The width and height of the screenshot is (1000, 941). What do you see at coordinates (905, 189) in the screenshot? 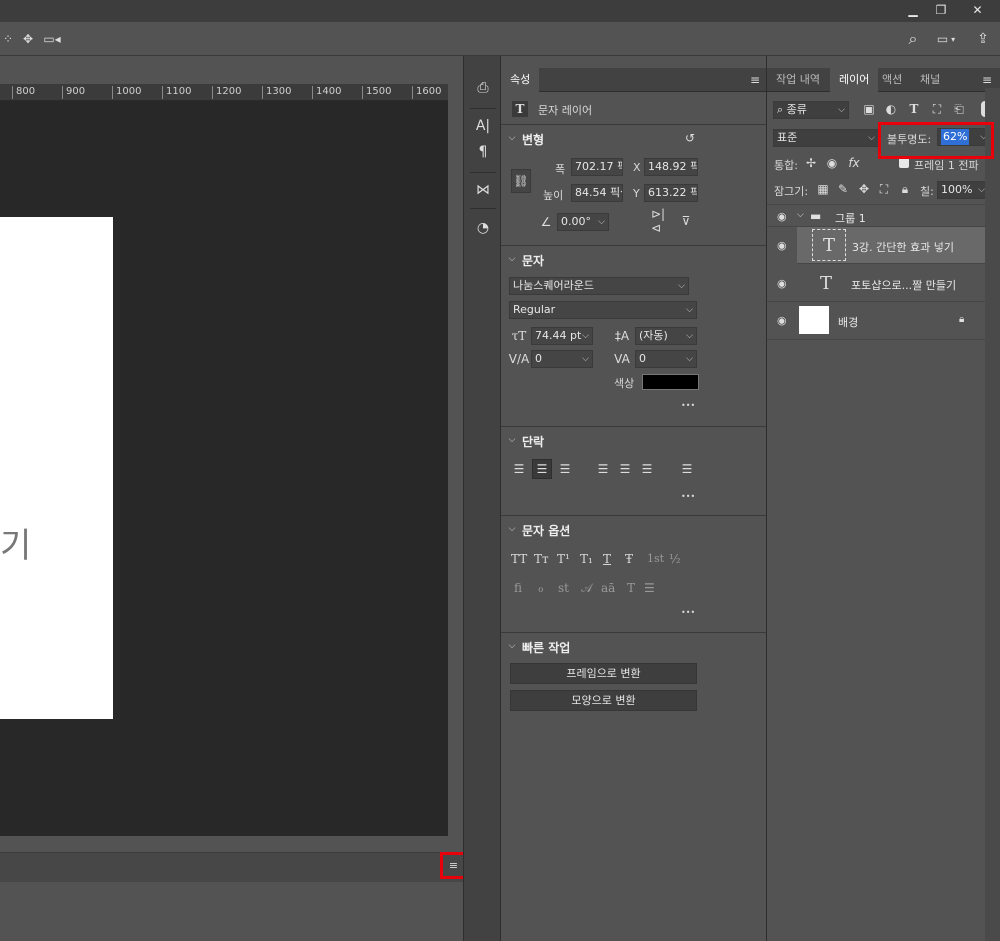
I see `lock-all-icon: 🔒︎` at bounding box center [905, 189].